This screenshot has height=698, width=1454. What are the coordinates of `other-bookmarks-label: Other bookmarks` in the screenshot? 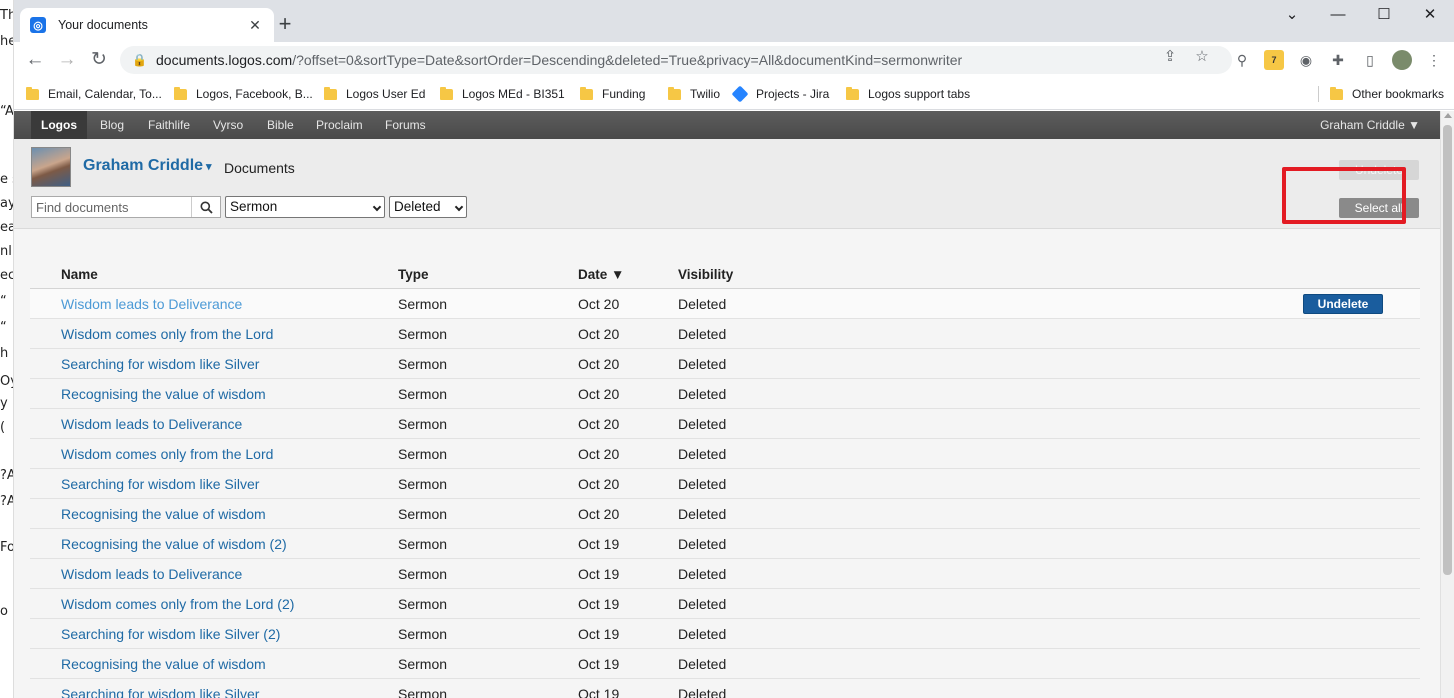 It's located at (1398, 94).